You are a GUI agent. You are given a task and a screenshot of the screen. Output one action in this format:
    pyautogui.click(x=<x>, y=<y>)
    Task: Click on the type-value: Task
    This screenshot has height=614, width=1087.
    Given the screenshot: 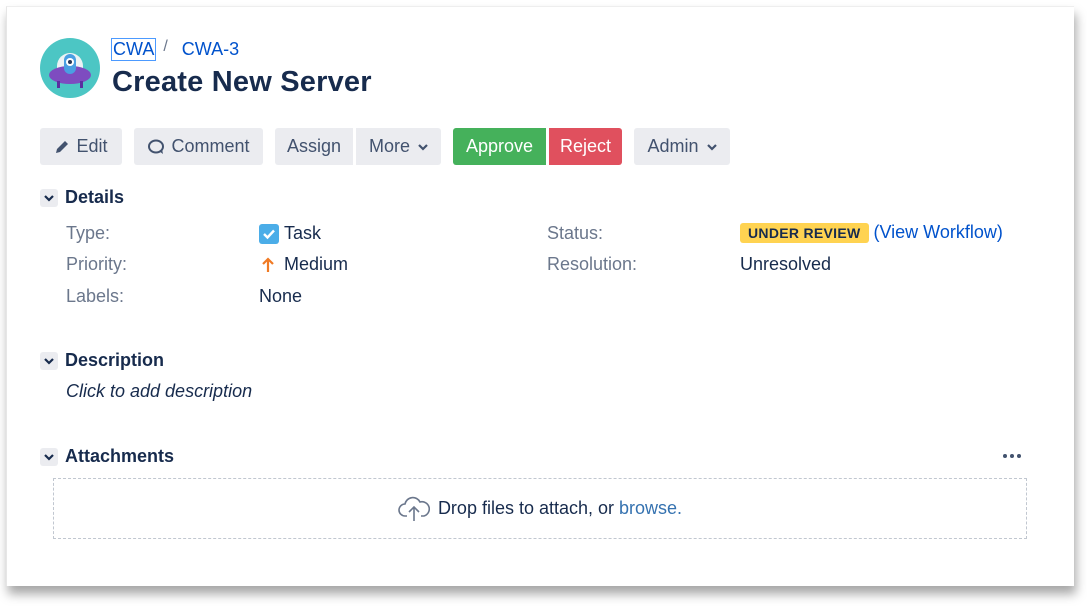 What is the action you would take?
    pyautogui.click(x=290, y=233)
    